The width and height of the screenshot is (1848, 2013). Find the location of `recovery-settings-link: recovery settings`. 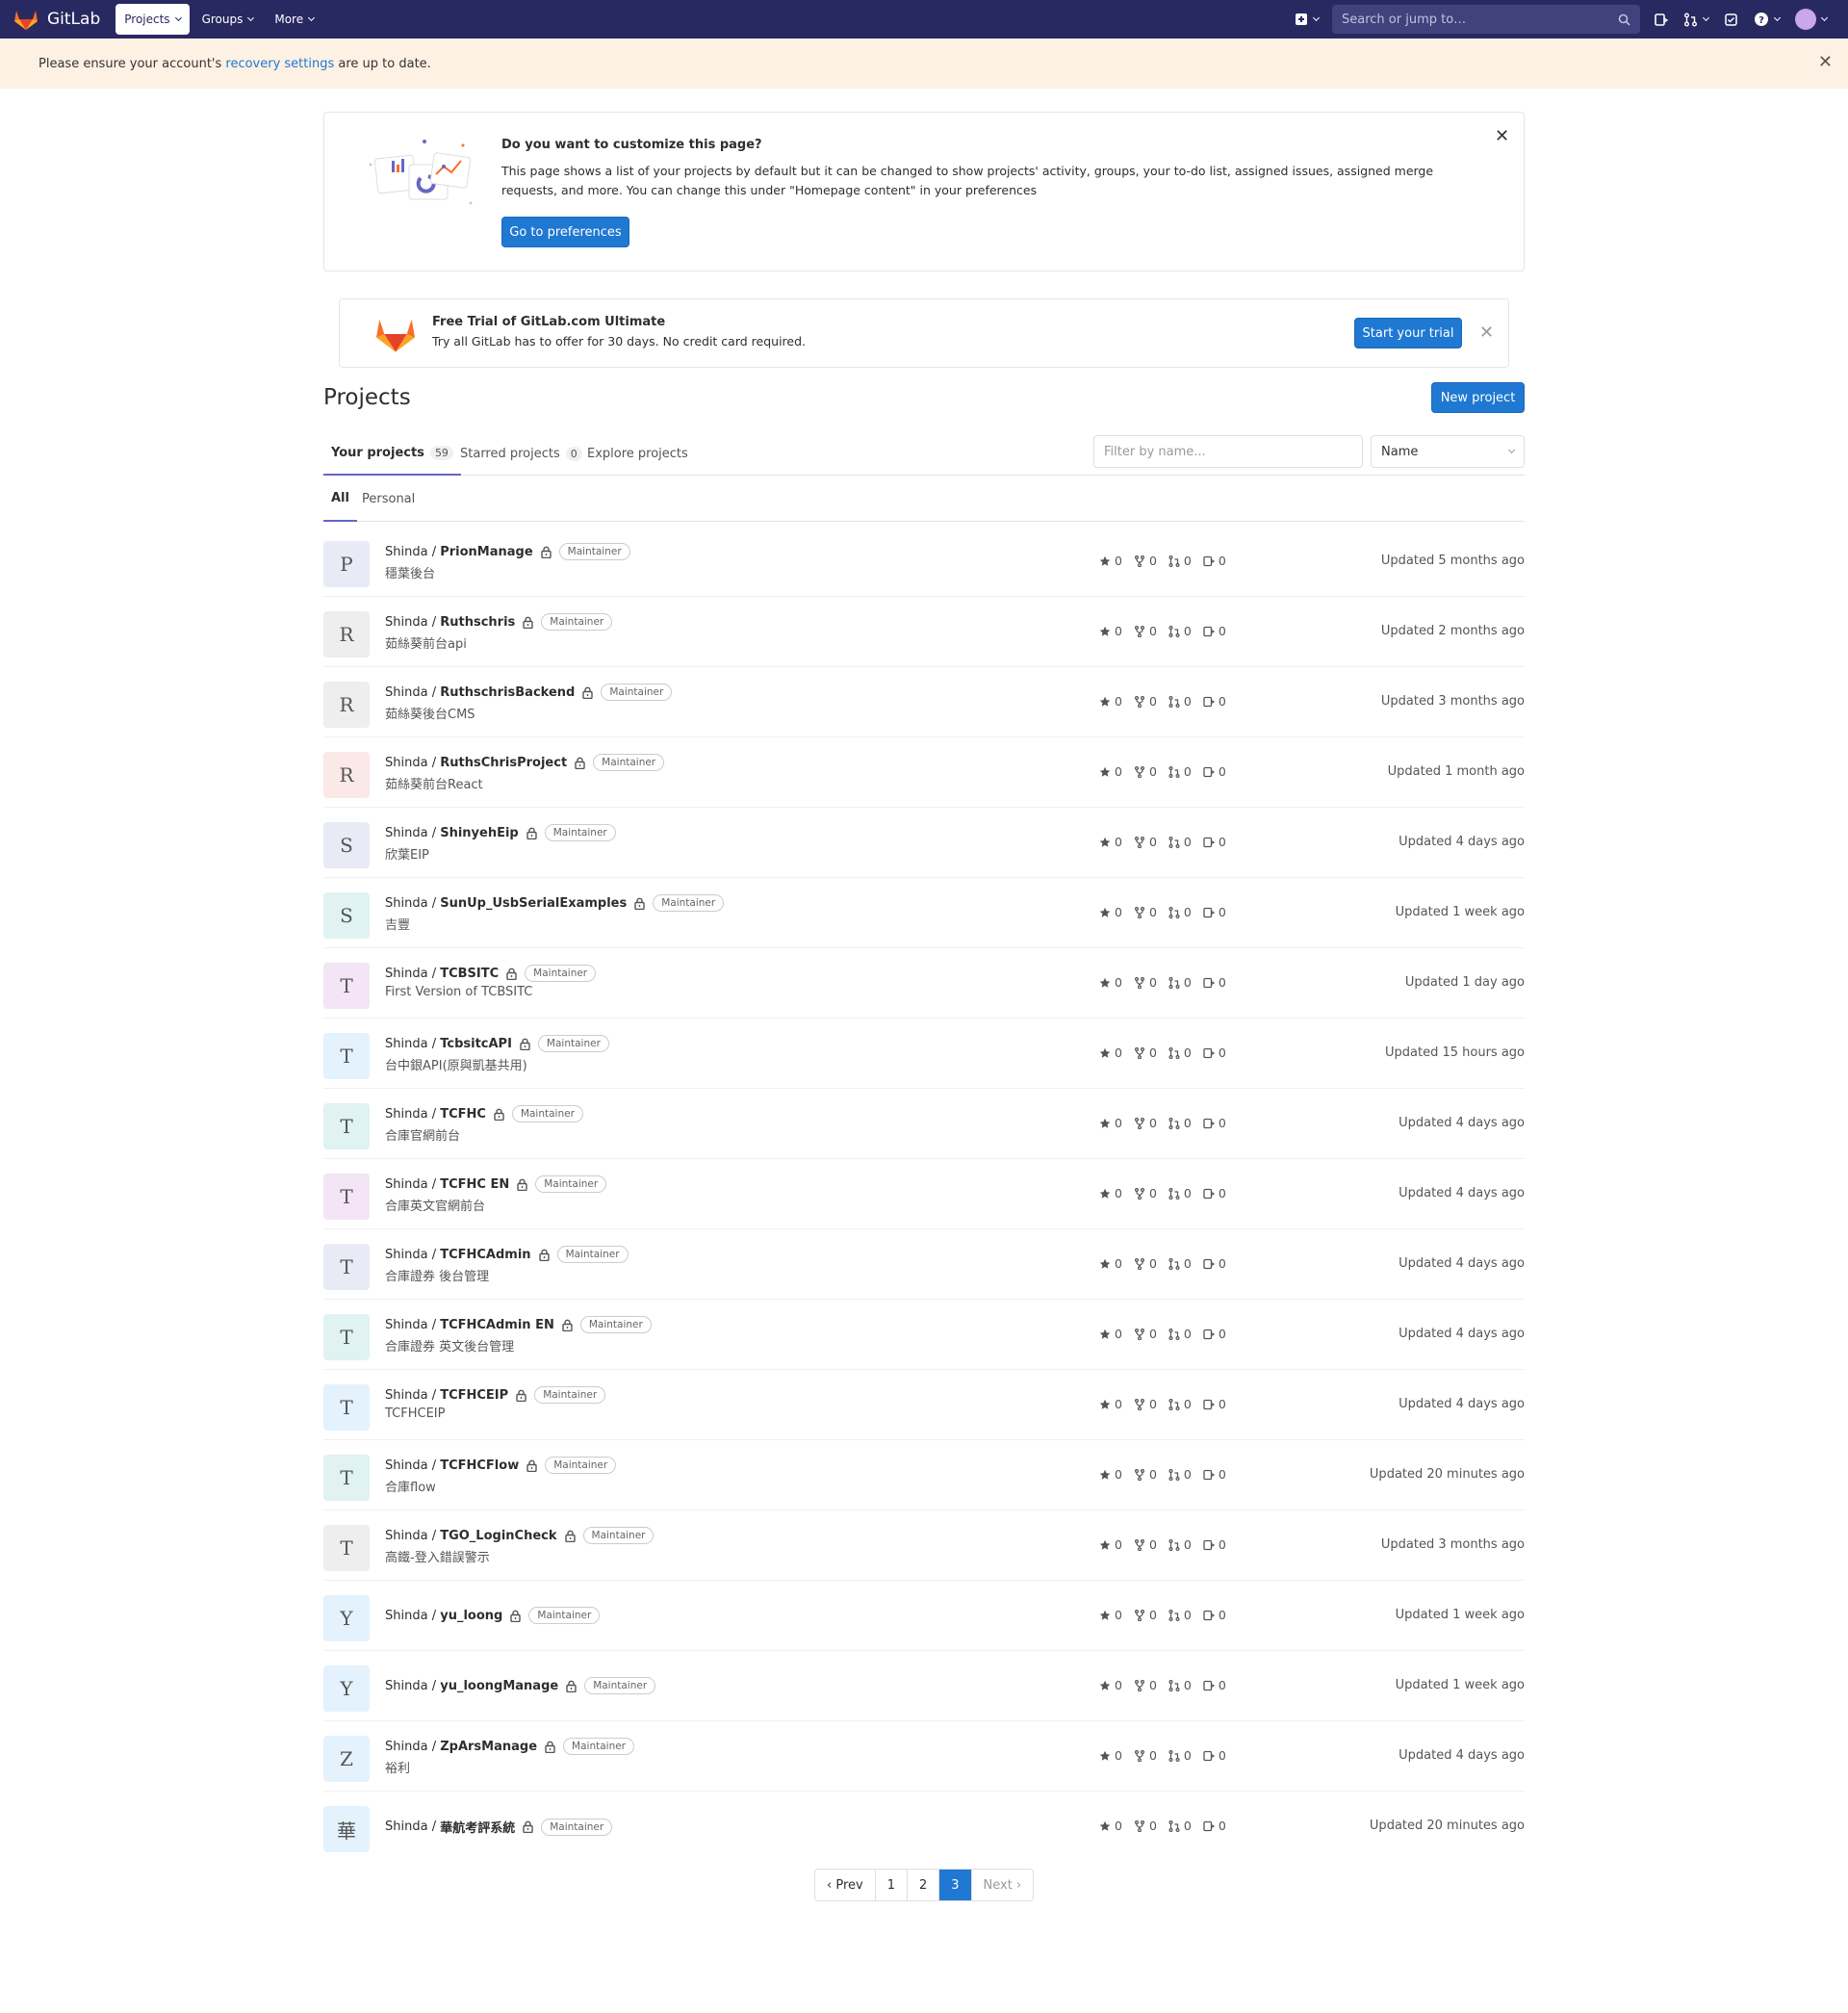

recovery-settings-link: recovery settings is located at coordinates (279, 64).